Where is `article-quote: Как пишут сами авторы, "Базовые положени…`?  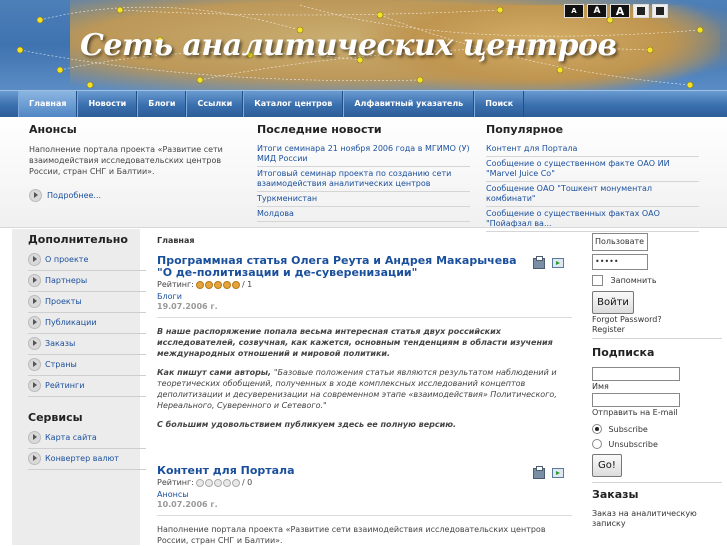
article-quote: Как пишут сами авторы, "Базовые положени… is located at coordinates (357, 389).